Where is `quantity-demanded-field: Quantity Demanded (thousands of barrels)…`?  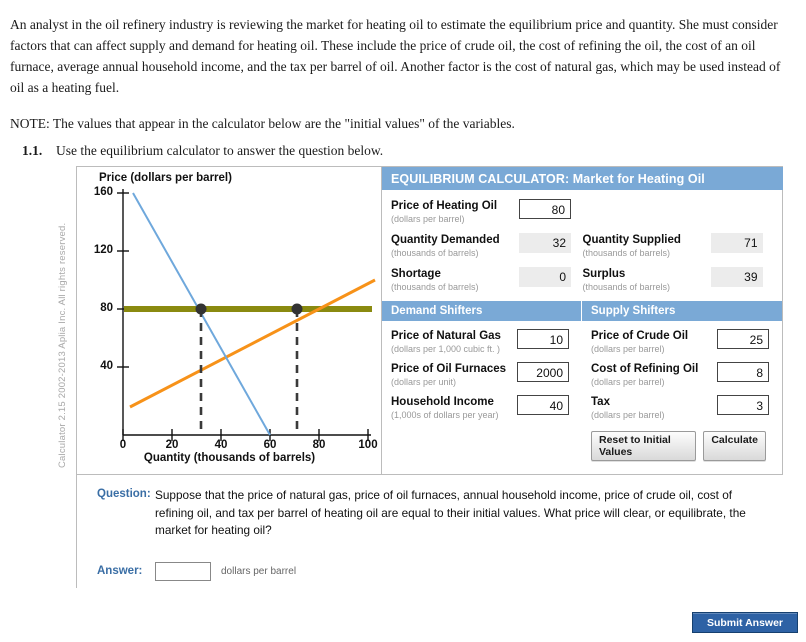
quantity-demanded-field: Quantity Demanded (thousands of barrels)… is located at coordinates (487, 246).